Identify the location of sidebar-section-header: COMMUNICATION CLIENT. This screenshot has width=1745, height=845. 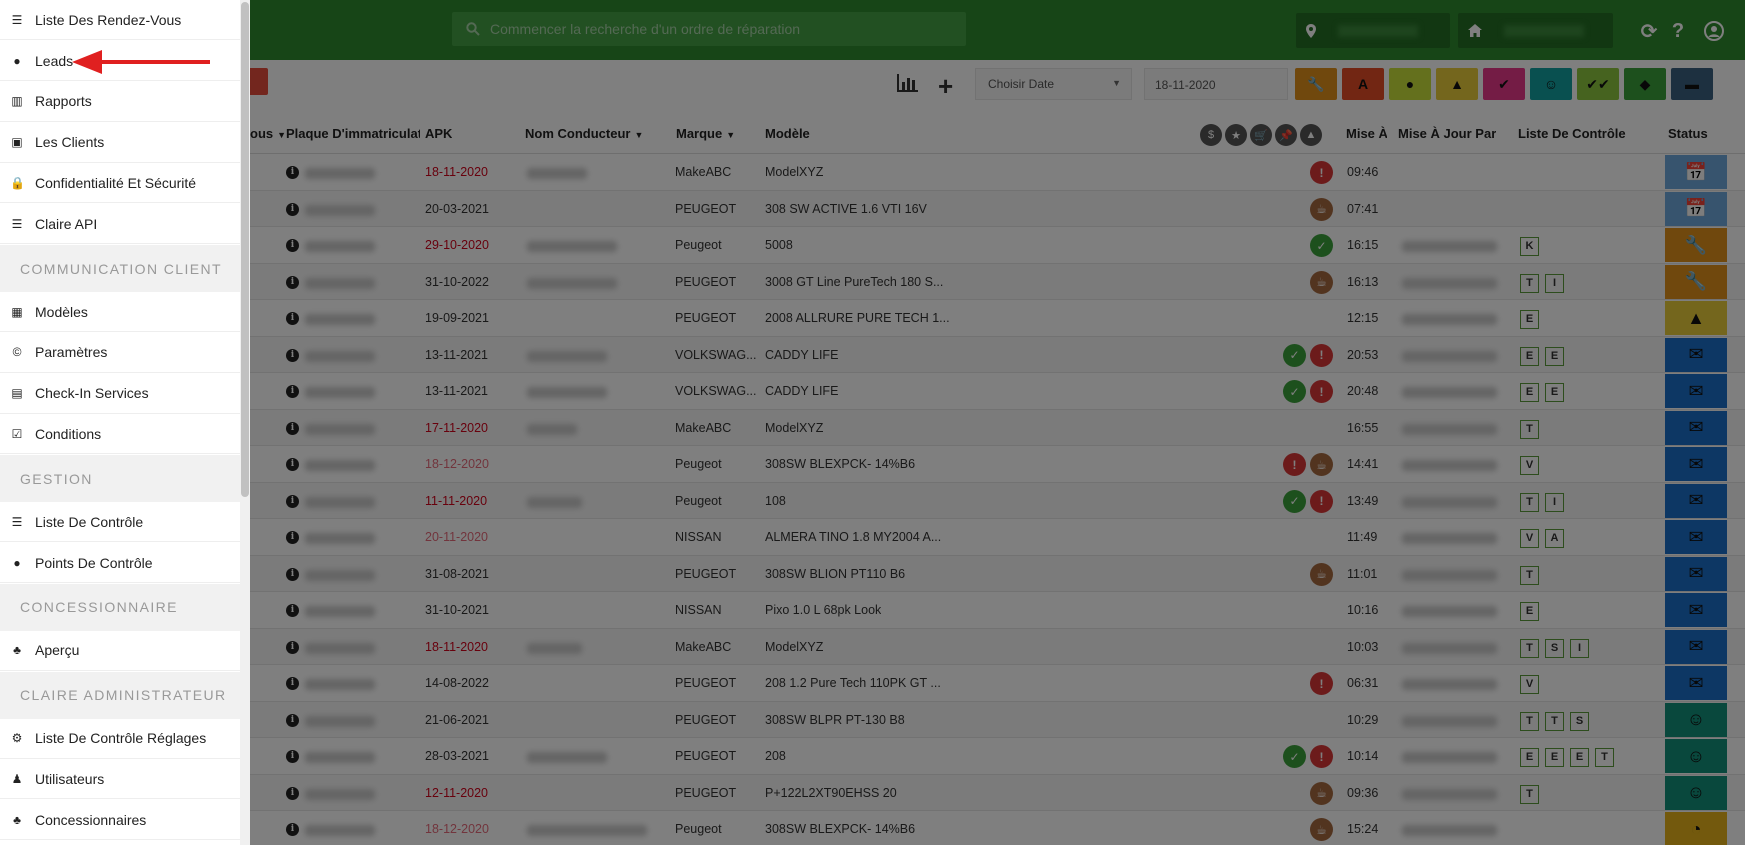
(120, 268).